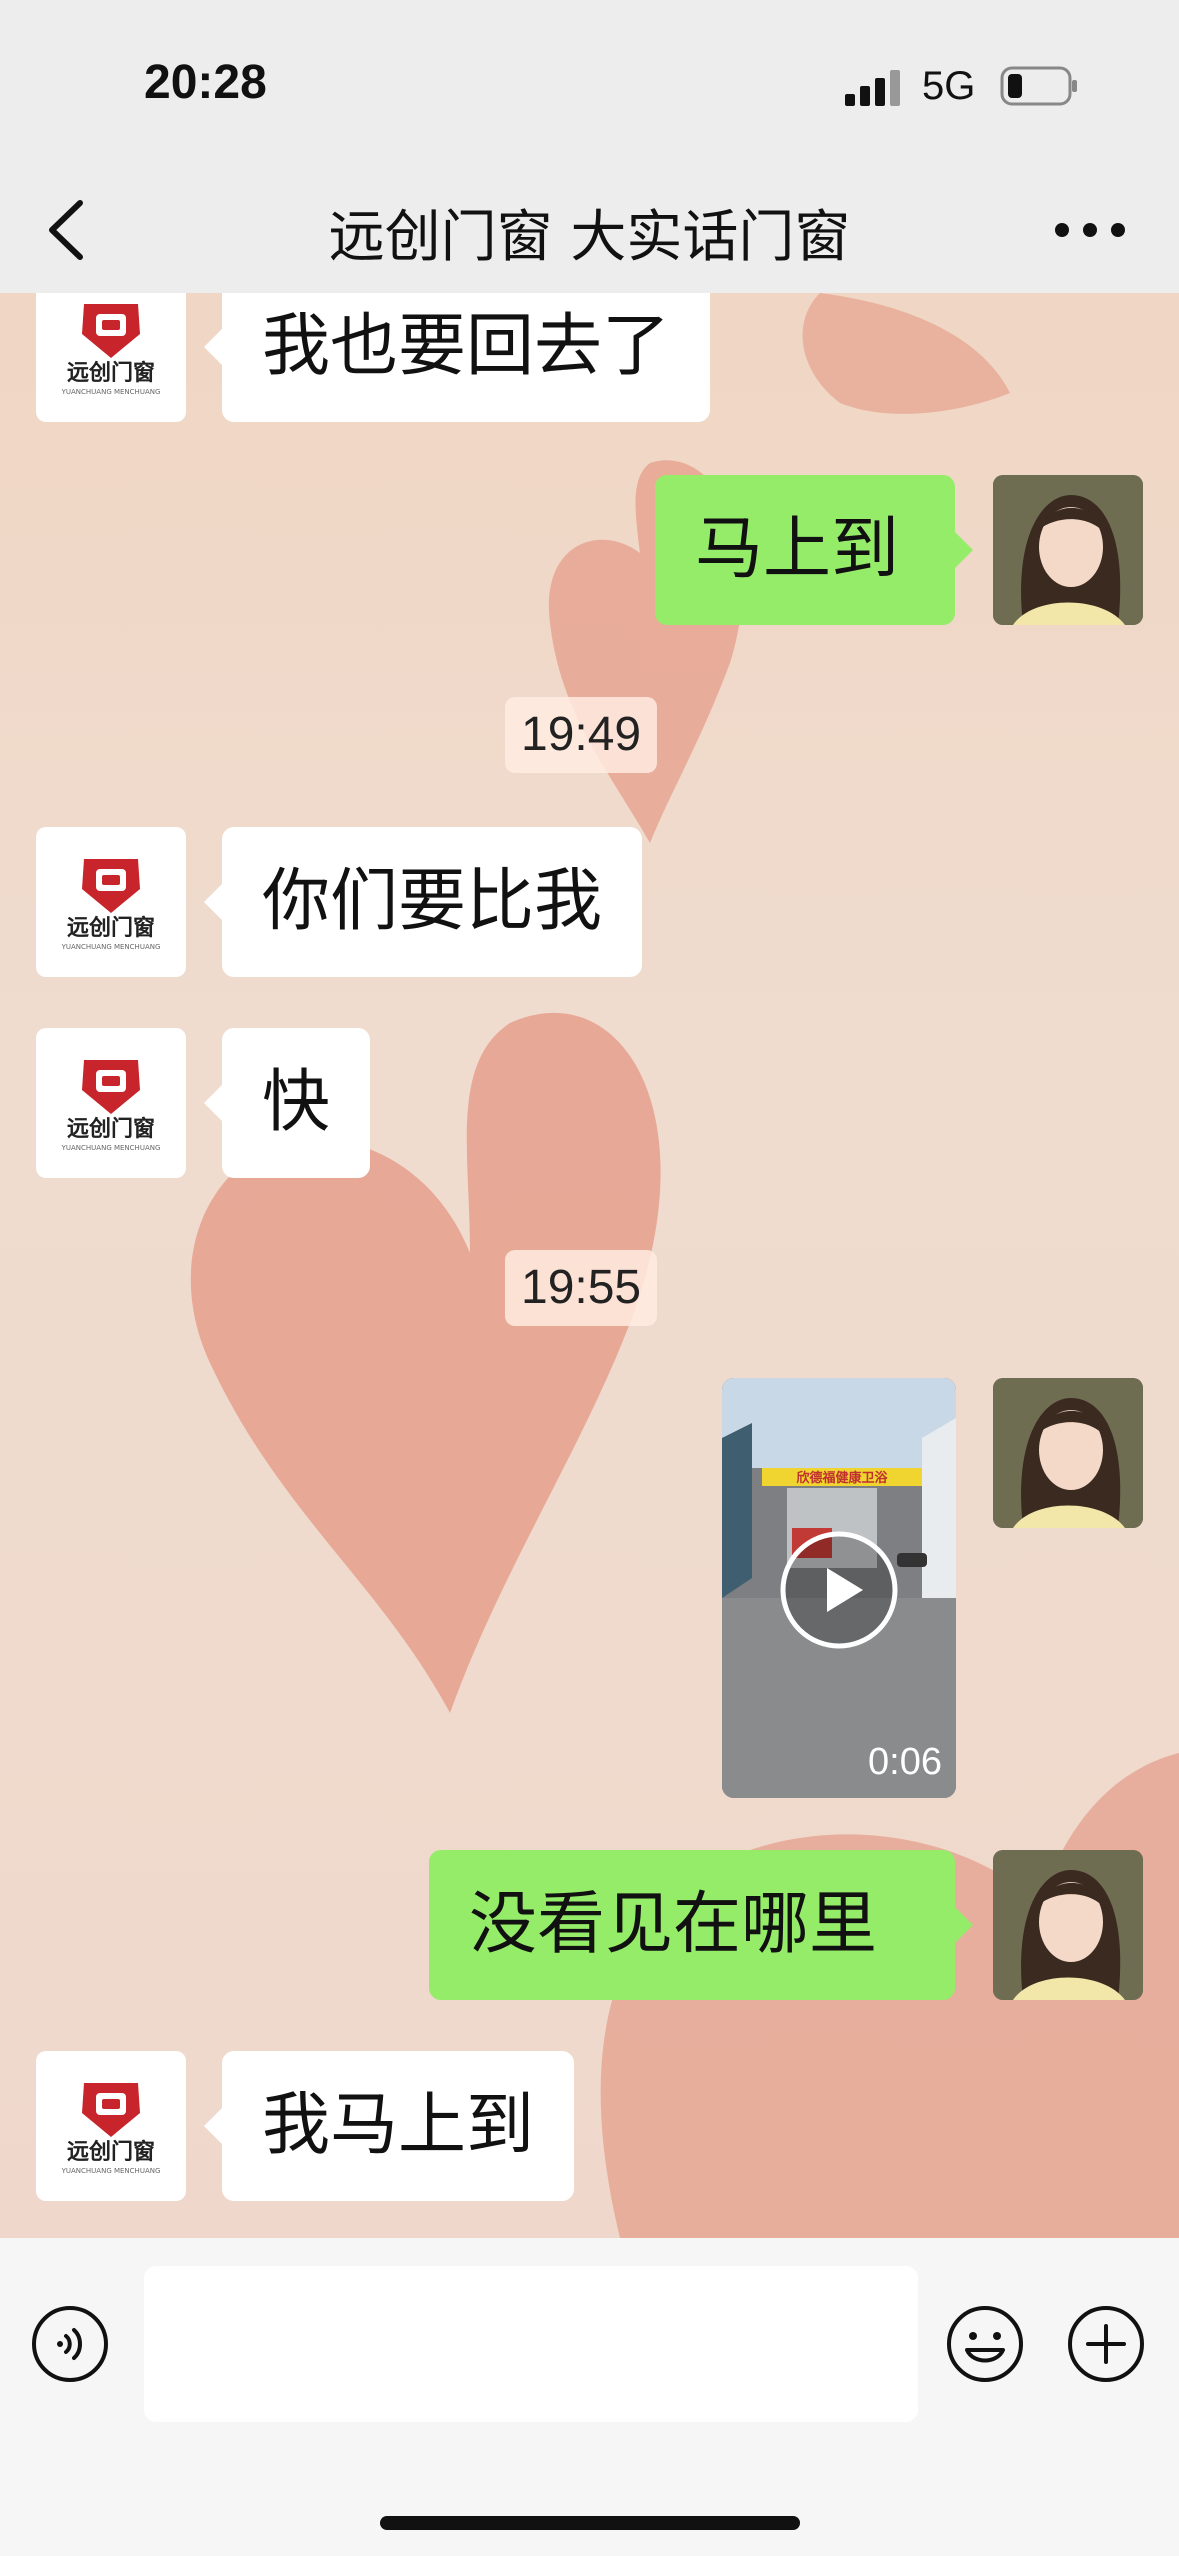 Image resolution: width=1179 pixels, height=2556 pixels. What do you see at coordinates (906, 353) in the screenshot?
I see `background-heart-decoration` at bounding box center [906, 353].